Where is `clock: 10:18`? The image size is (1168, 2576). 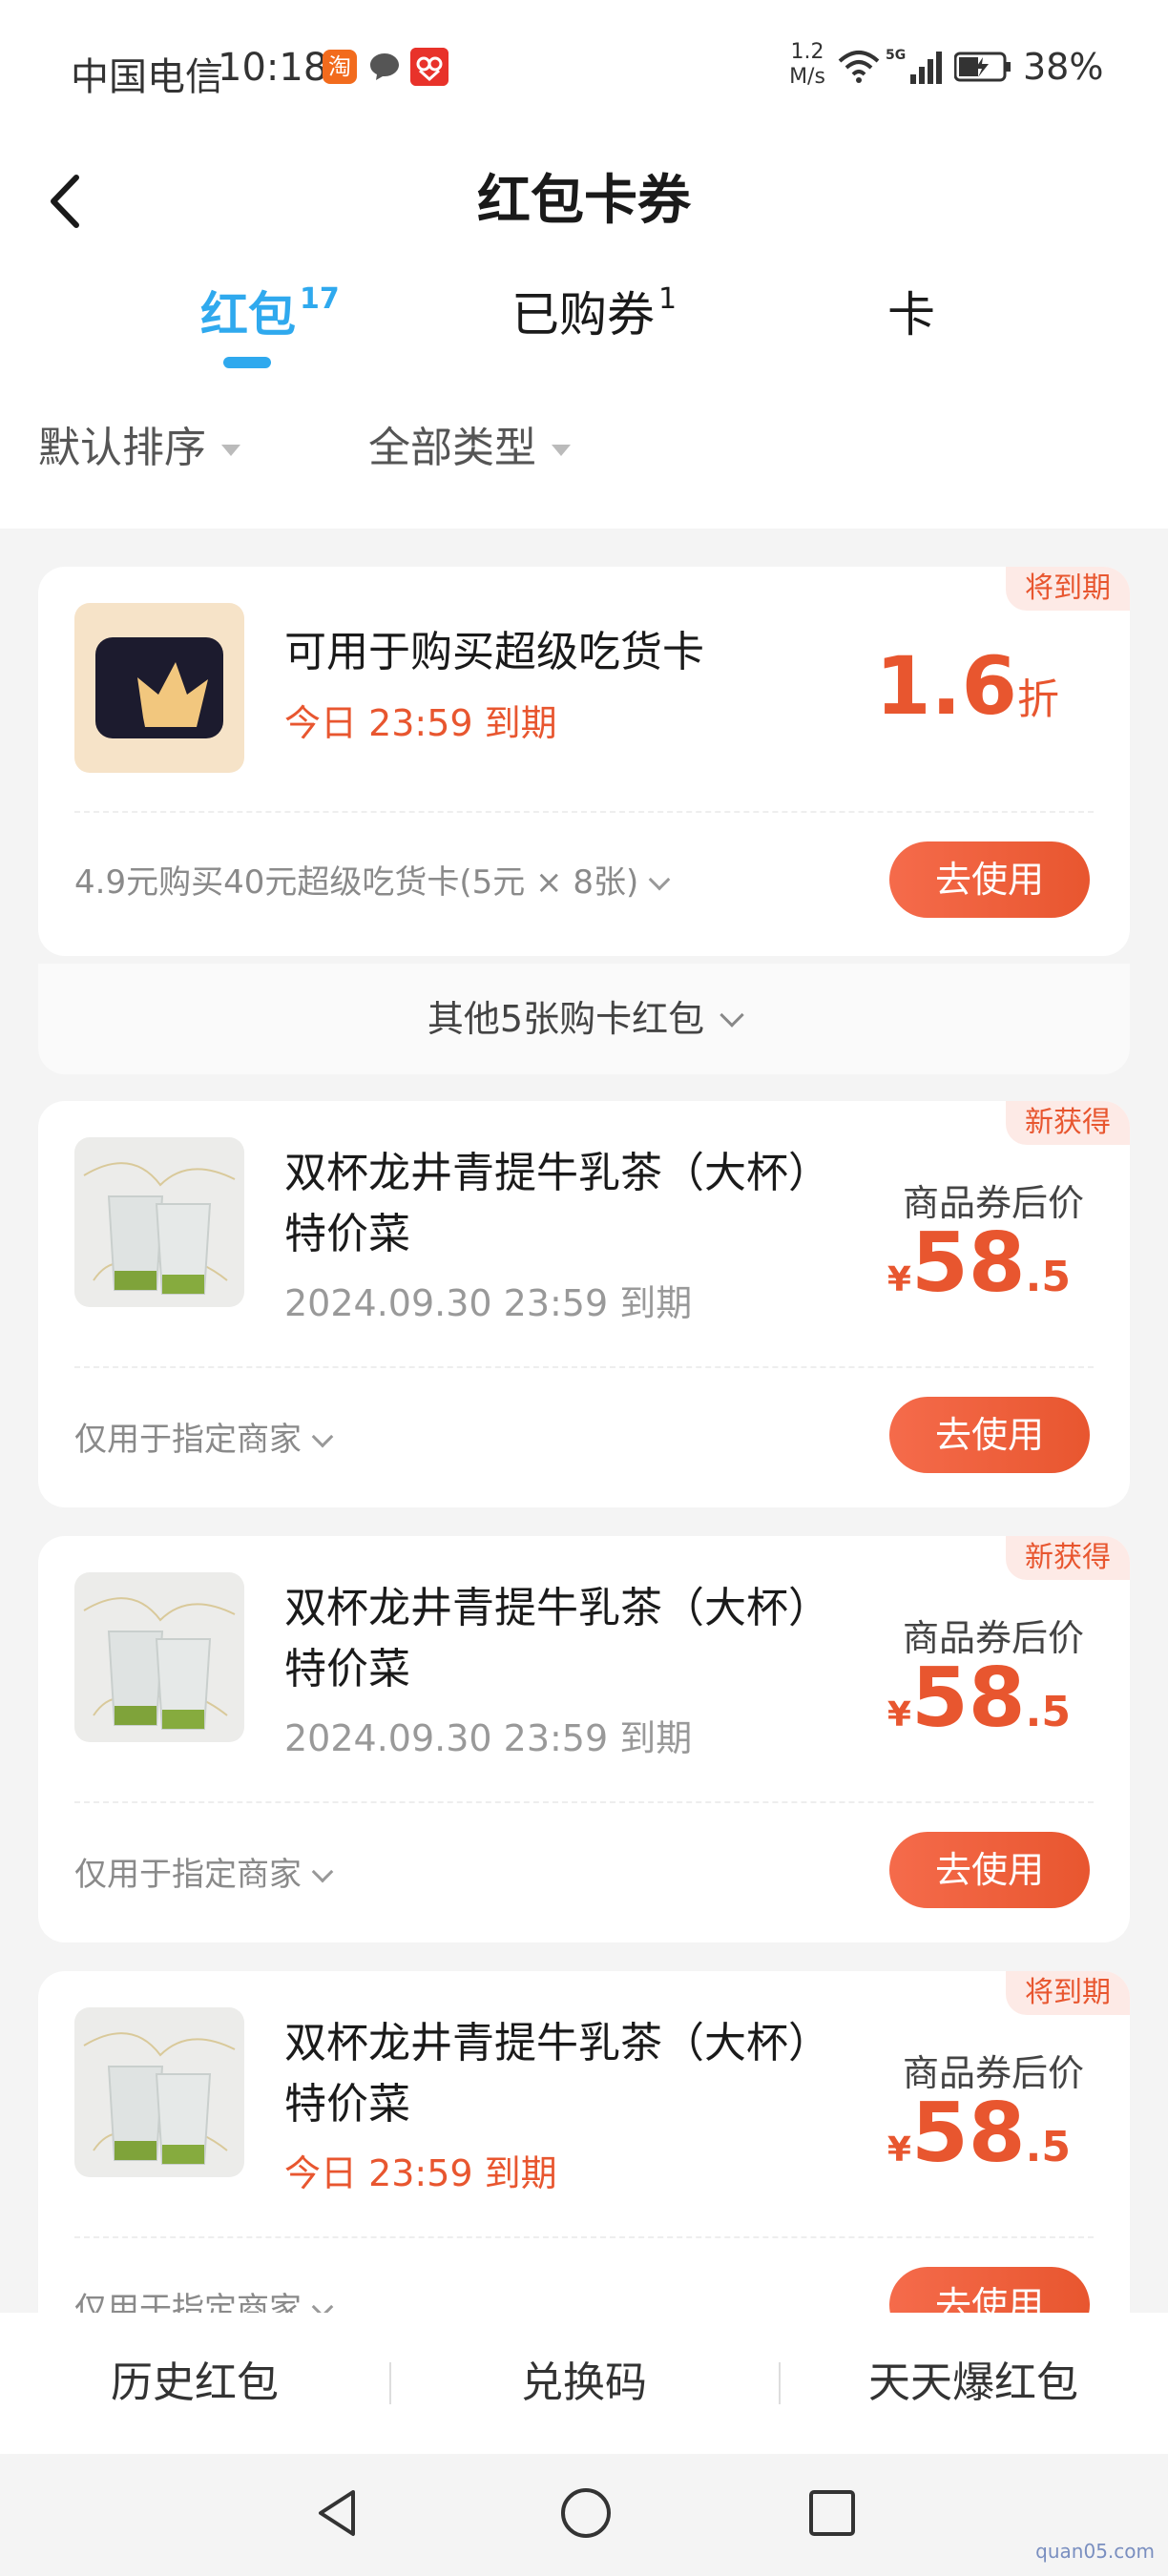 clock: 10:18 is located at coordinates (273, 68).